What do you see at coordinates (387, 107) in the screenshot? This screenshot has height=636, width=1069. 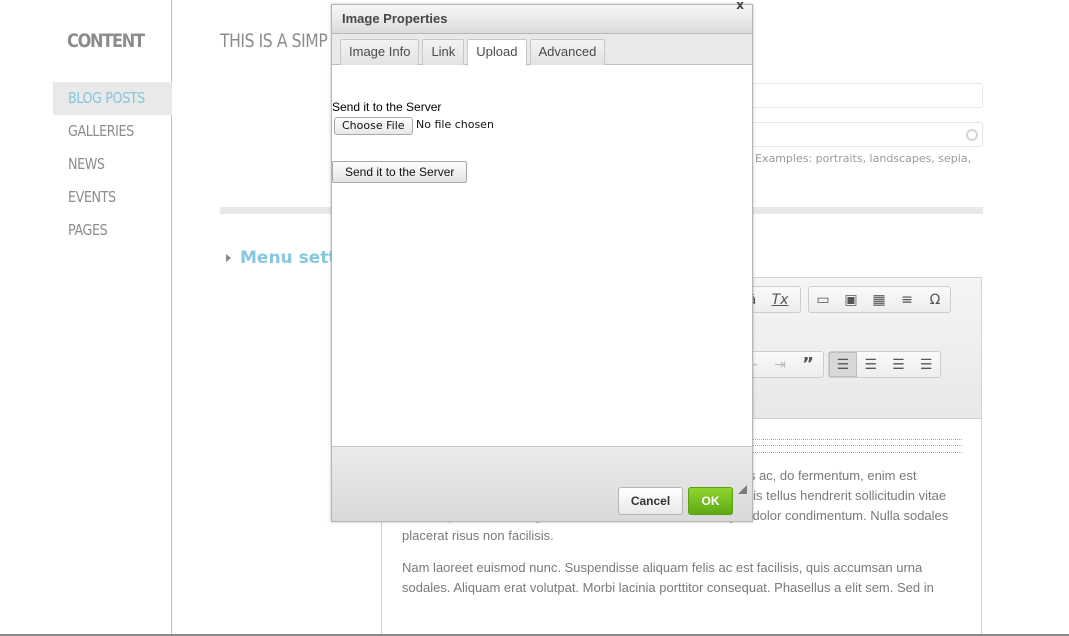 I see `upload-label: Send it to the Server` at bounding box center [387, 107].